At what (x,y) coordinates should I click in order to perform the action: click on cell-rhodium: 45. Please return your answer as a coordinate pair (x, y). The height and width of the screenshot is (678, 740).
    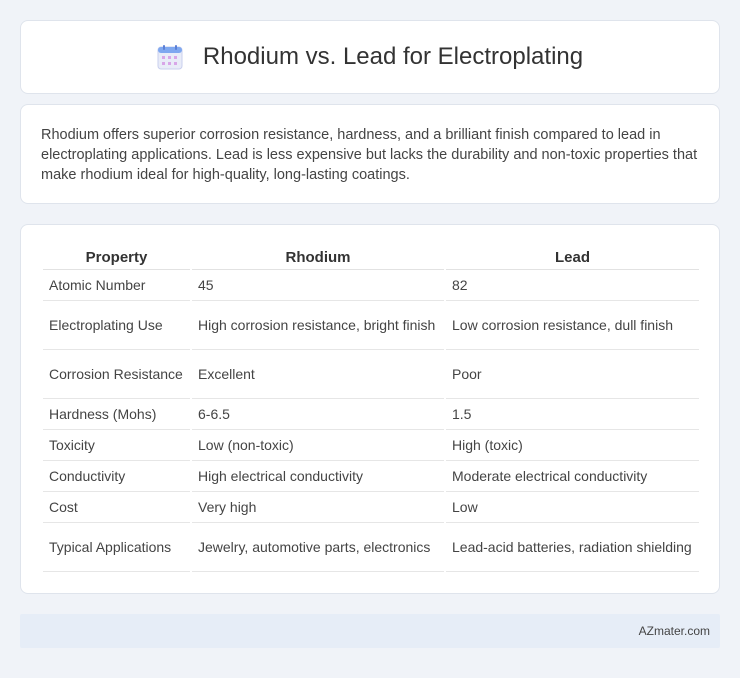
    Looking at the image, I should click on (317, 285).